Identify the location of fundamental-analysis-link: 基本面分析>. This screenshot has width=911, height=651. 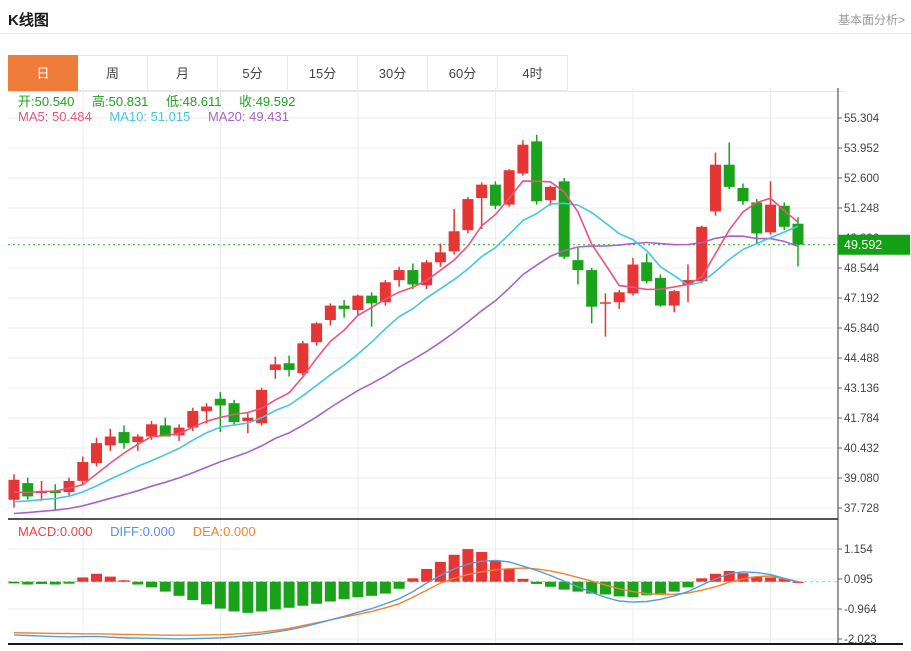
(871, 19).